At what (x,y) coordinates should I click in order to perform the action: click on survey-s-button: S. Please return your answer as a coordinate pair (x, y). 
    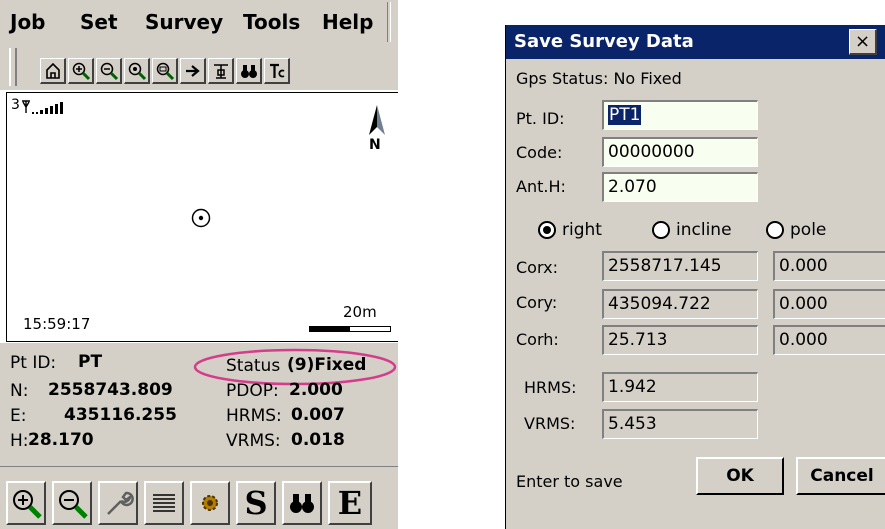
    Looking at the image, I should click on (256, 503).